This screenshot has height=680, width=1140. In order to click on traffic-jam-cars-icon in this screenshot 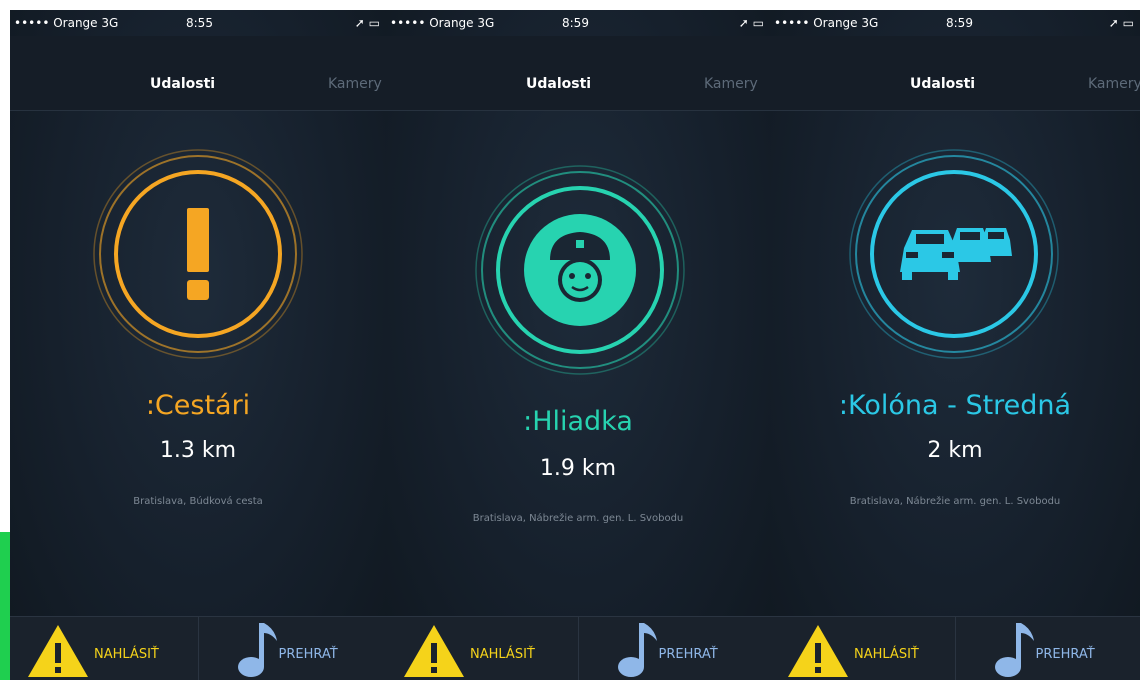, I will do `click(954, 254)`.